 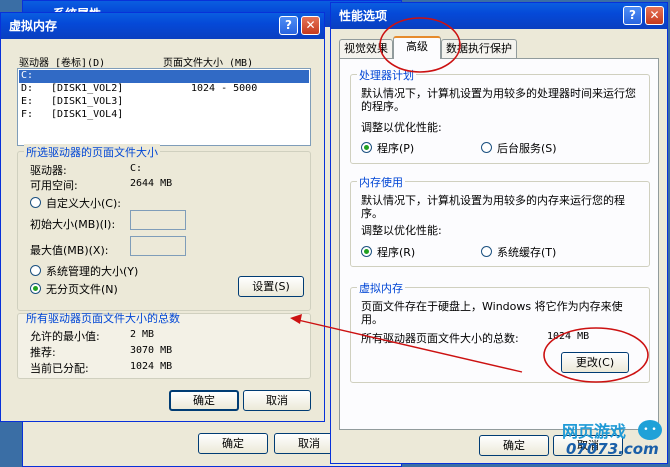 What do you see at coordinates (142, 334) in the screenshot?
I see `min-allowed-value: 2 MB` at bounding box center [142, 334].